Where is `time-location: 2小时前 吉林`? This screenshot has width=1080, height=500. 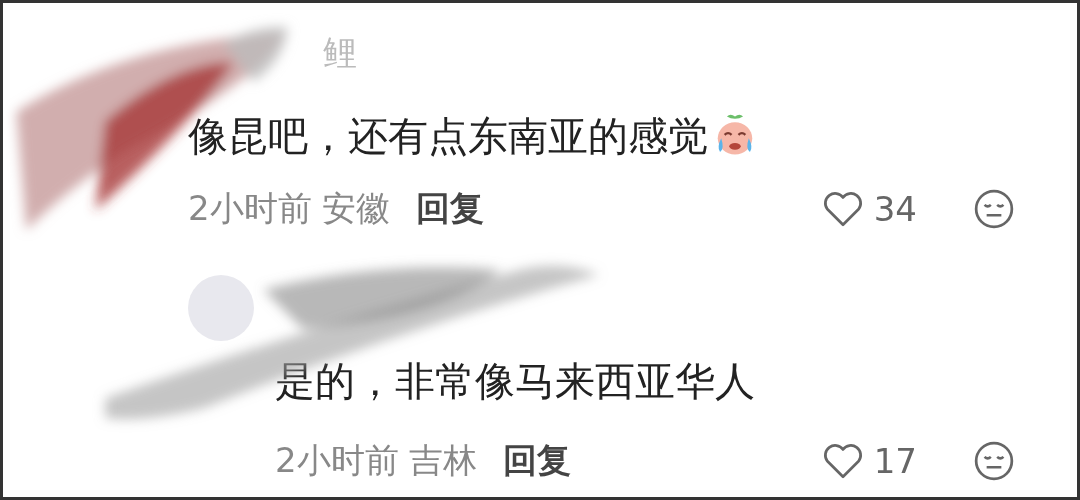
time-location: 2小时前 吉林 is located at coordinates (376, 460).